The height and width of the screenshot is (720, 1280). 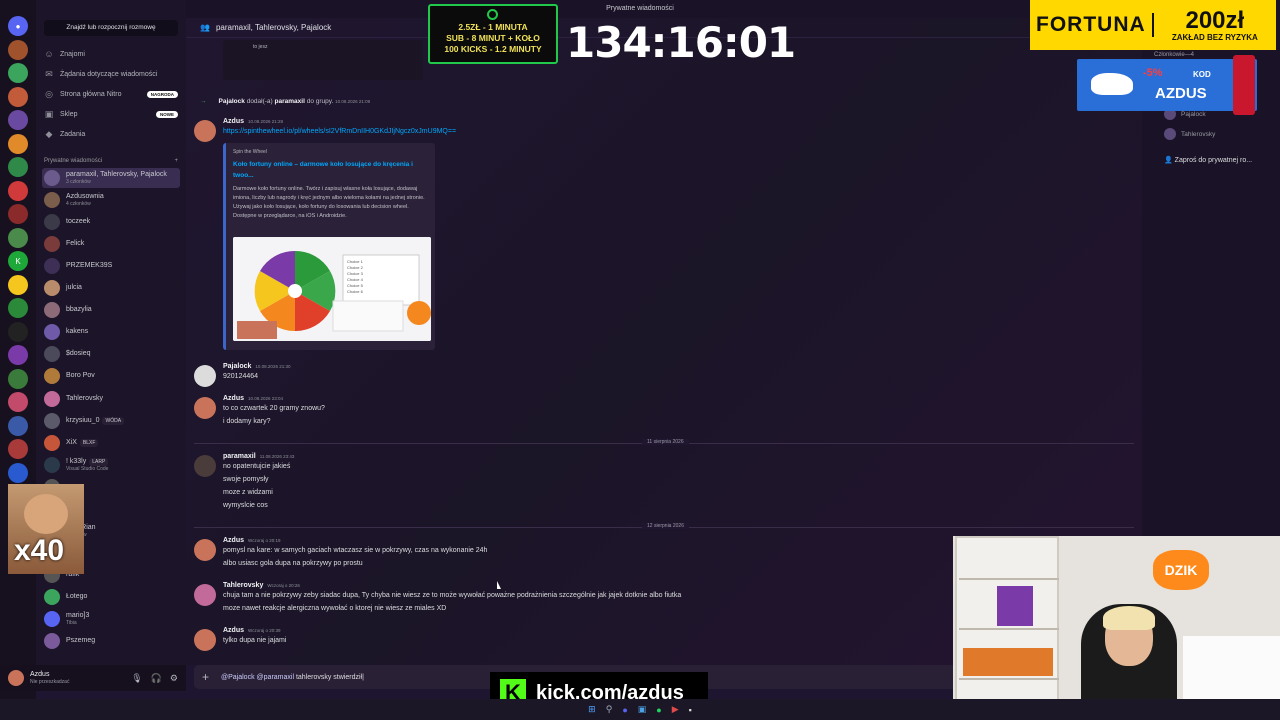 What do you see at coordinates (1189, 134) in the screenshot?
I see `member-item: Tahlerovsky` at bounding box center [1189, 134].